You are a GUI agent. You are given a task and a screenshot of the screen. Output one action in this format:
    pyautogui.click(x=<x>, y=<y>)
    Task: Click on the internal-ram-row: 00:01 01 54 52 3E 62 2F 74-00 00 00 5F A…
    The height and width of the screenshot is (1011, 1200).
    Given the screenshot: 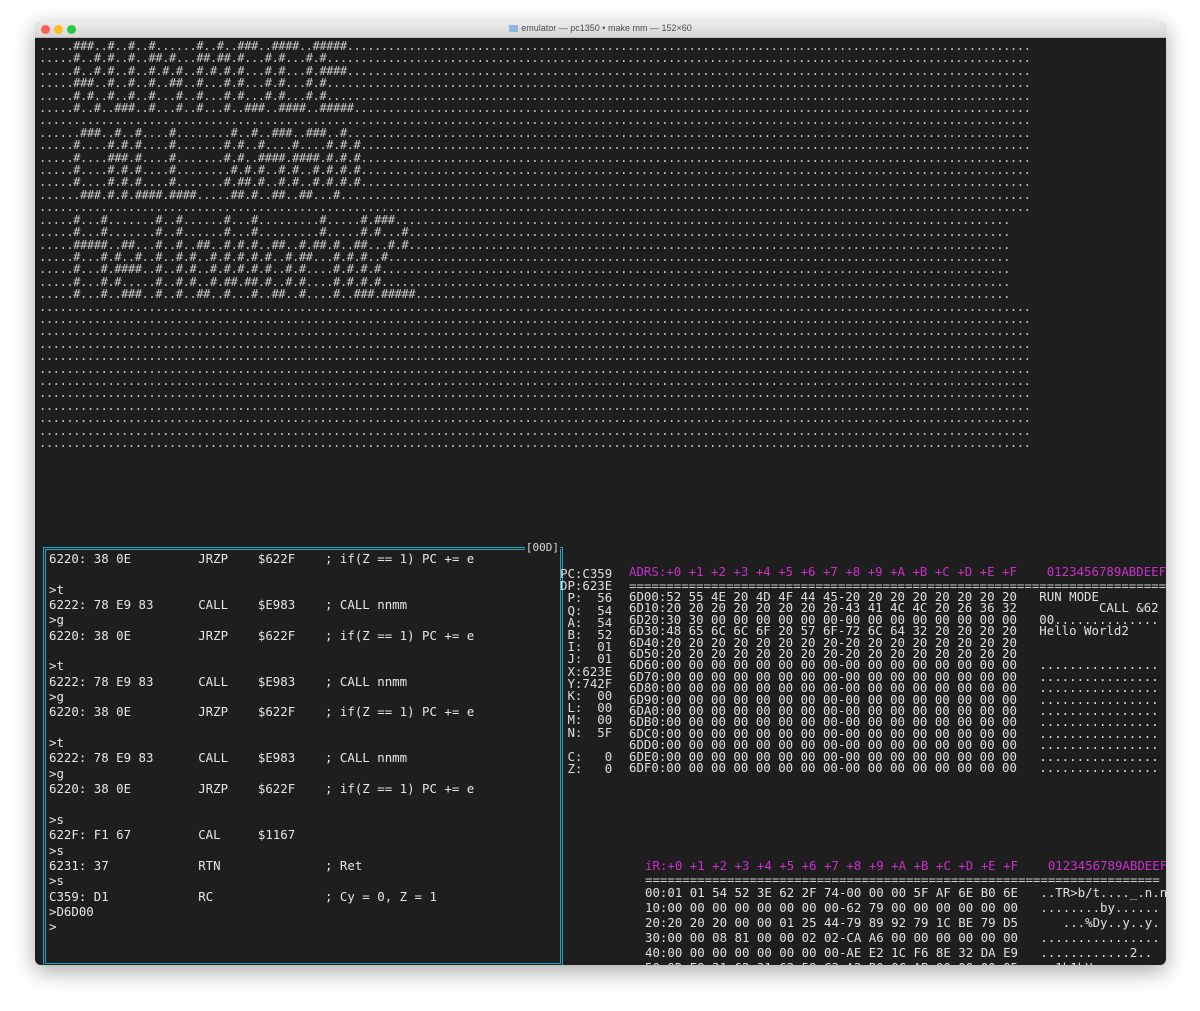 What is the action you would take?
    pyautogui.click(x=905, y=892)
    